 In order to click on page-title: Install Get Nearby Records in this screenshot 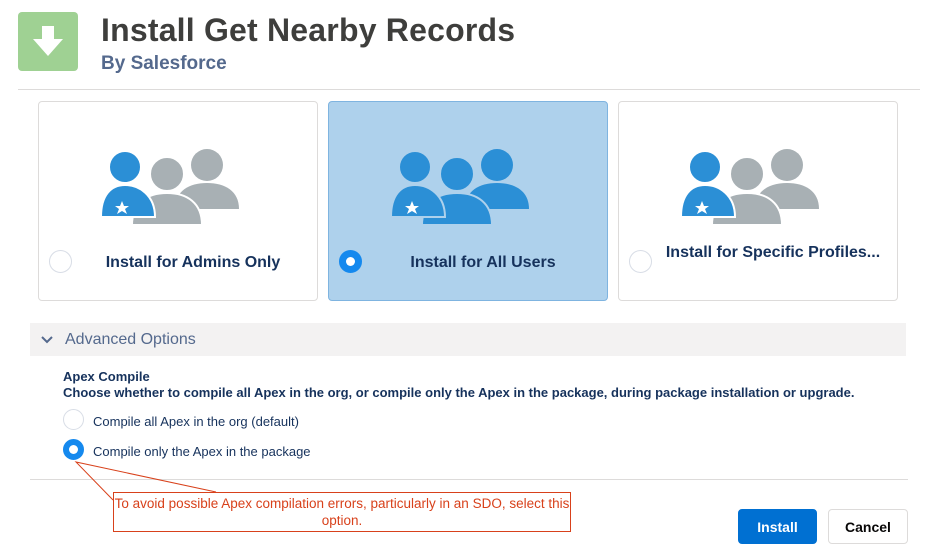, I will do `click(308, 30)`.